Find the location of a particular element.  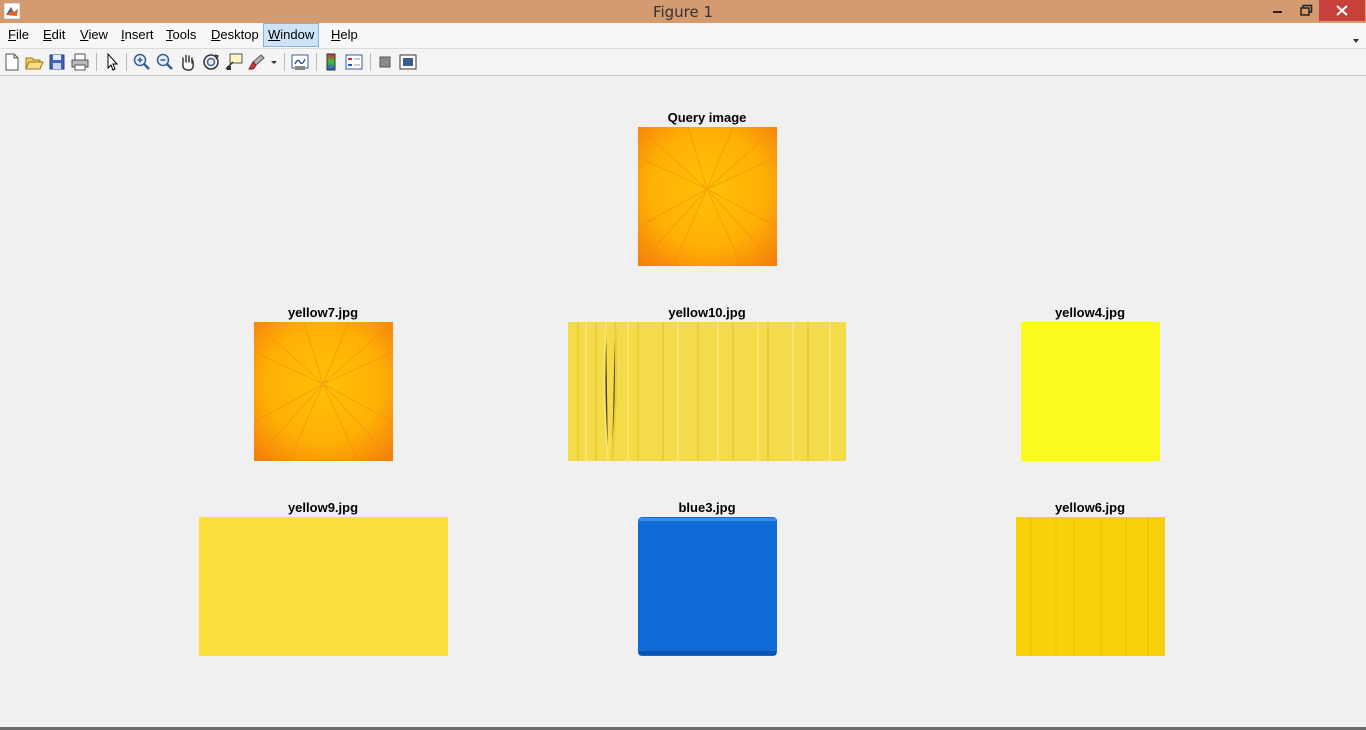

menu-insert: Insert is located at coordinates (137, 35).